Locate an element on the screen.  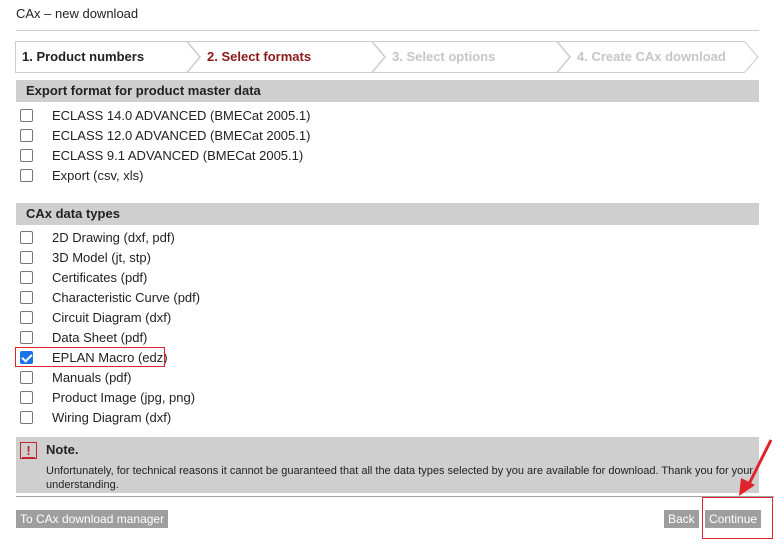
cax-download-manager-button: To CAx download manager is located at coordinates (92, 519).